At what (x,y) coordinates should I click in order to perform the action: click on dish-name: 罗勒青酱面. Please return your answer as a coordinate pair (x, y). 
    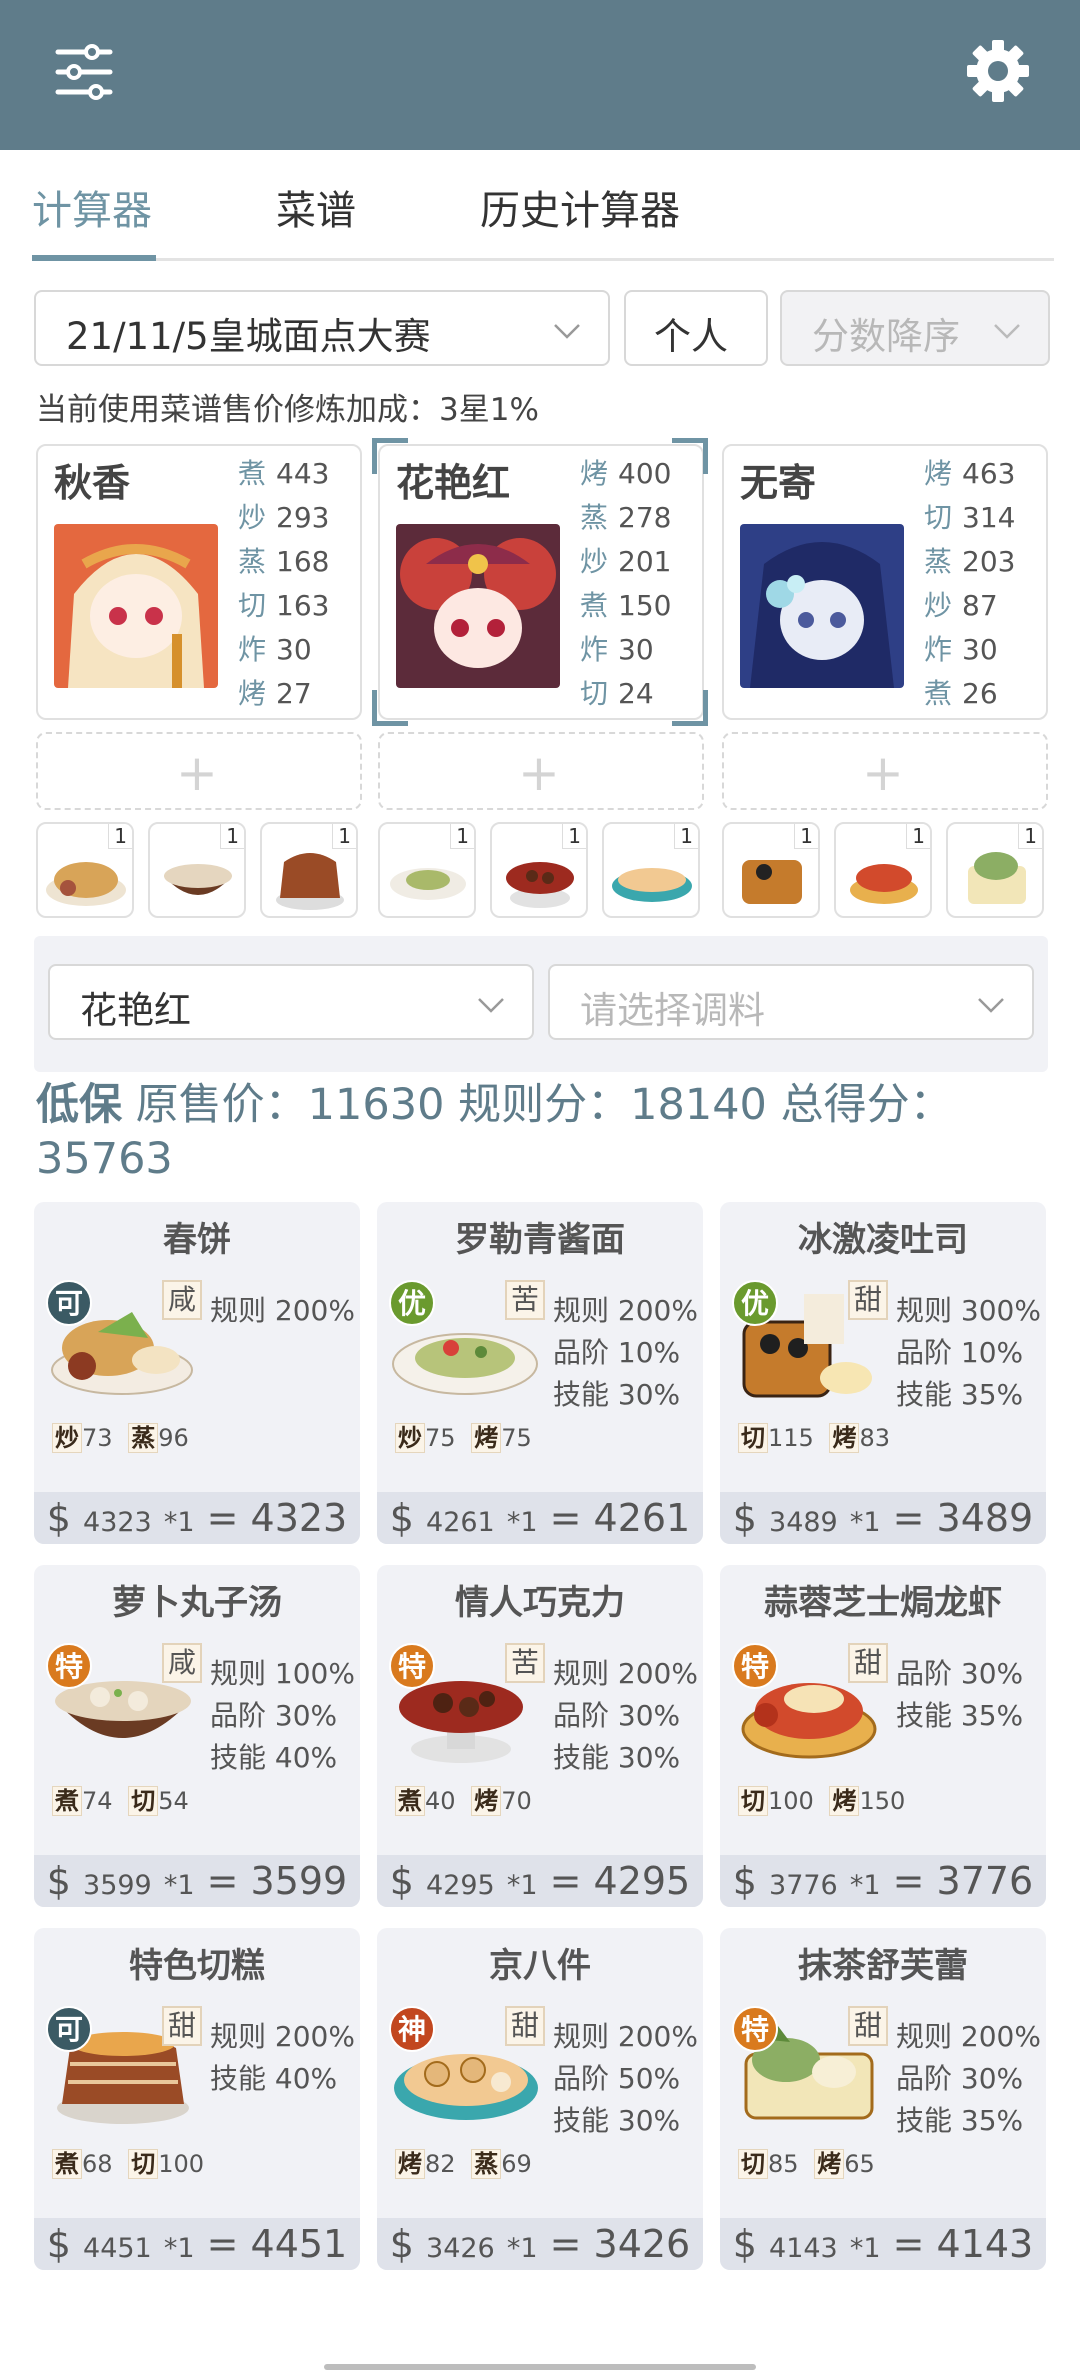
    Looking at the image, I should click on (540, 1240).